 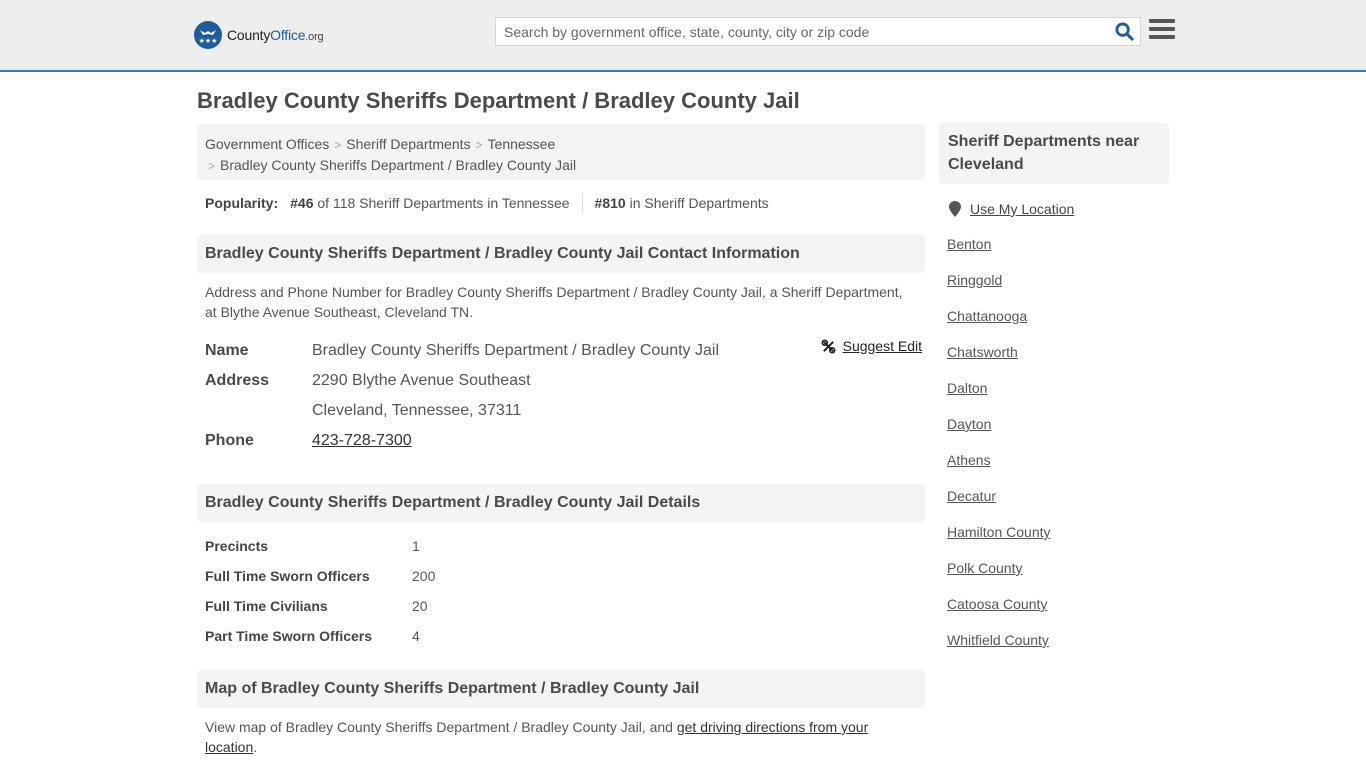 What do you see at coordinates (421, 380) in the screenshot?
I see `address-line1: 2290 Blythe Avenue Southeast` at bounding box center [421, 380].